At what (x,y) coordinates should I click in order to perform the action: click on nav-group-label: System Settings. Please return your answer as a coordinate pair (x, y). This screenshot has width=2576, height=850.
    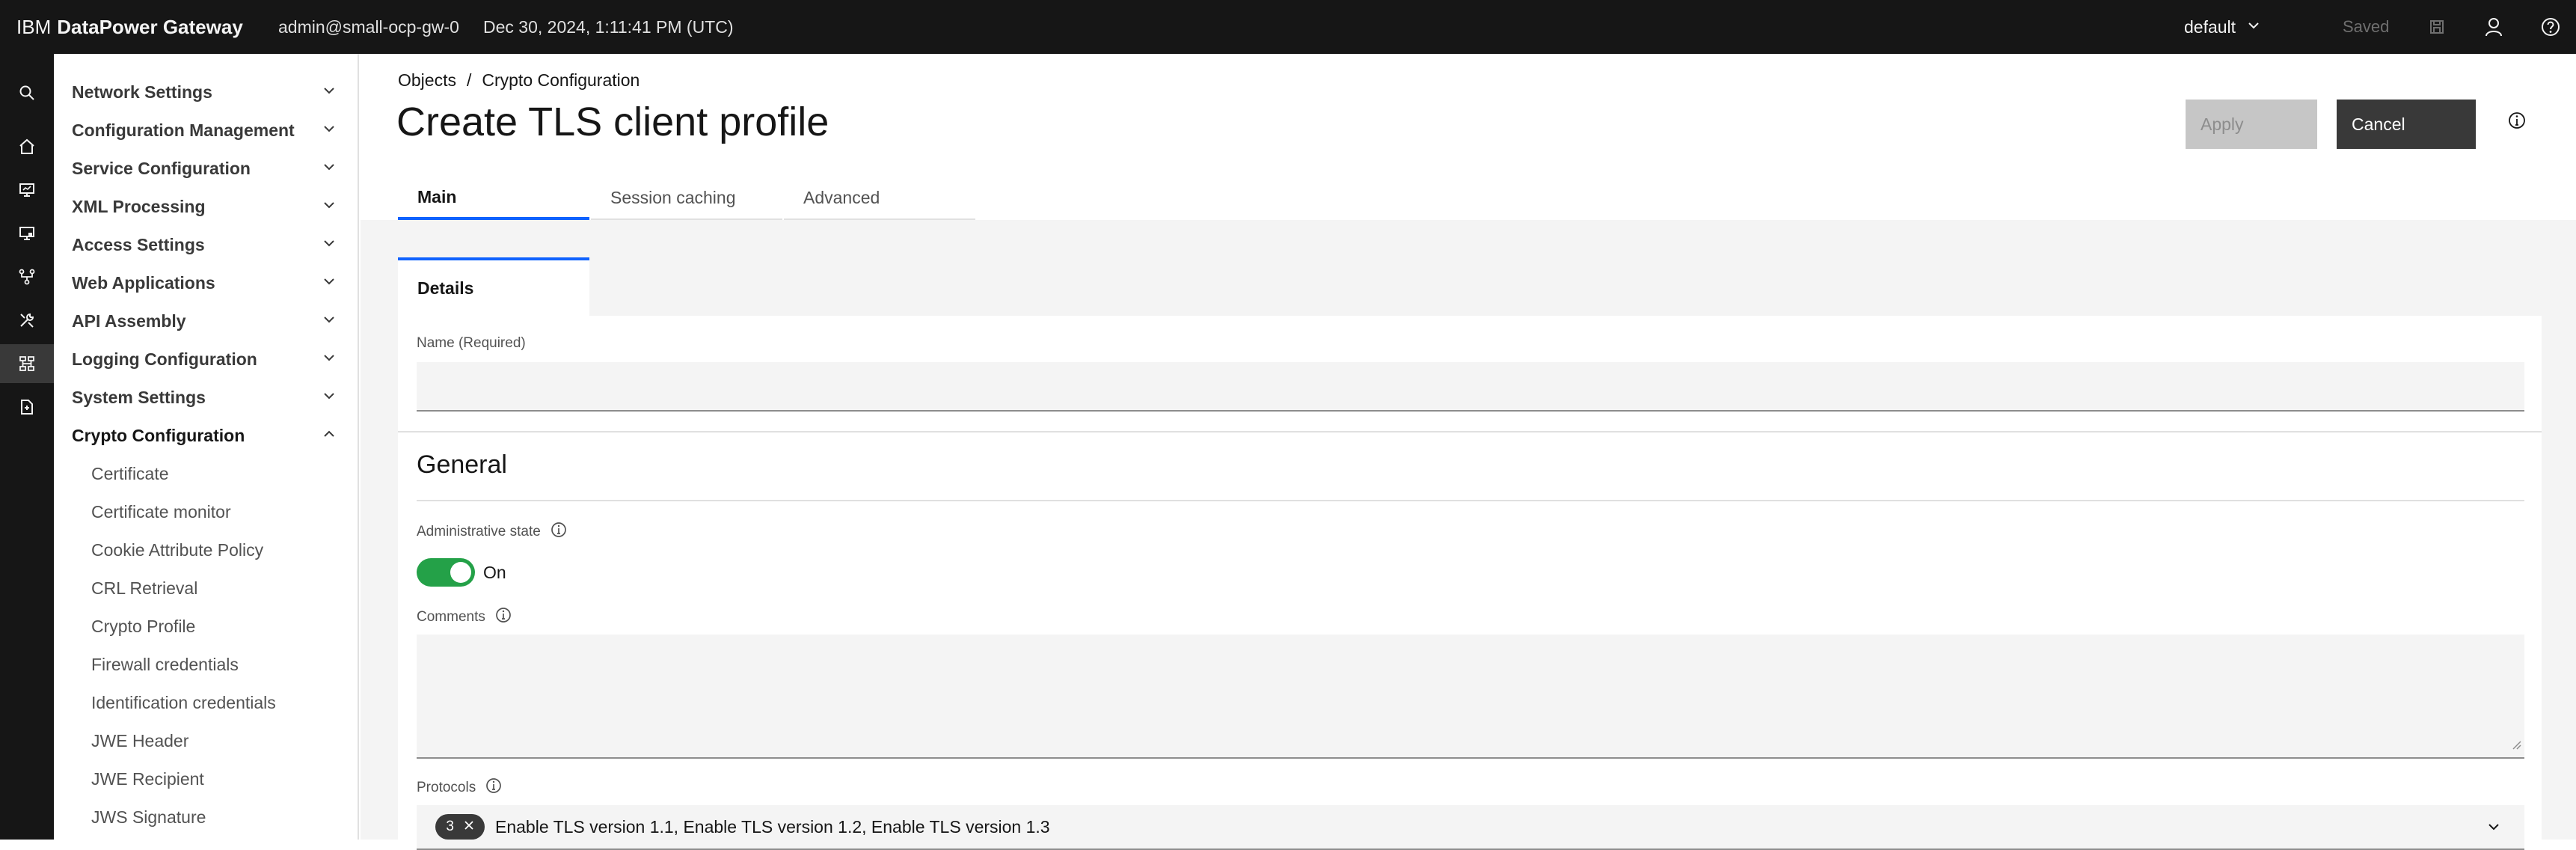
    Looking at the image, I should click on (139, 397).